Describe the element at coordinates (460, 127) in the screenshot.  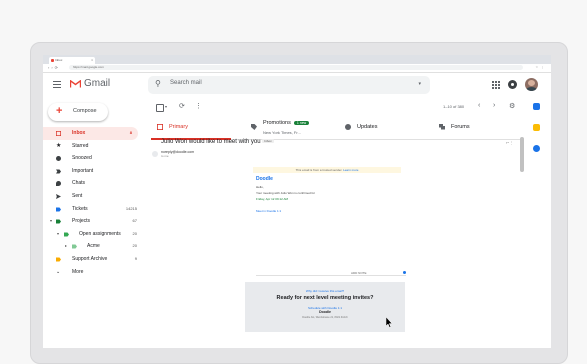
I see `tab-label: Forums` at that location.